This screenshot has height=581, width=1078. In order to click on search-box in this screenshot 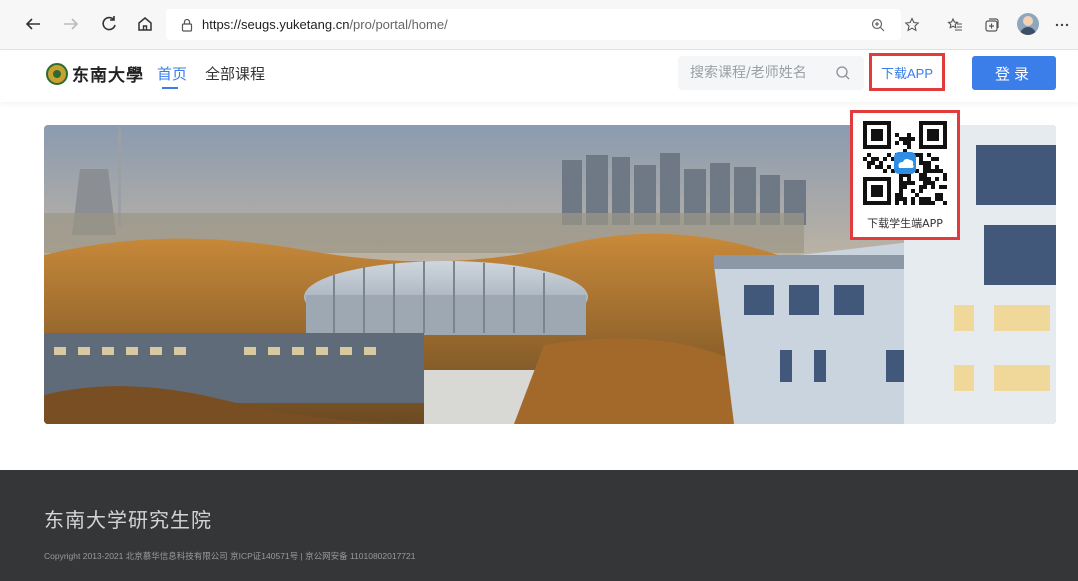, I will do `click(771, 73)`.